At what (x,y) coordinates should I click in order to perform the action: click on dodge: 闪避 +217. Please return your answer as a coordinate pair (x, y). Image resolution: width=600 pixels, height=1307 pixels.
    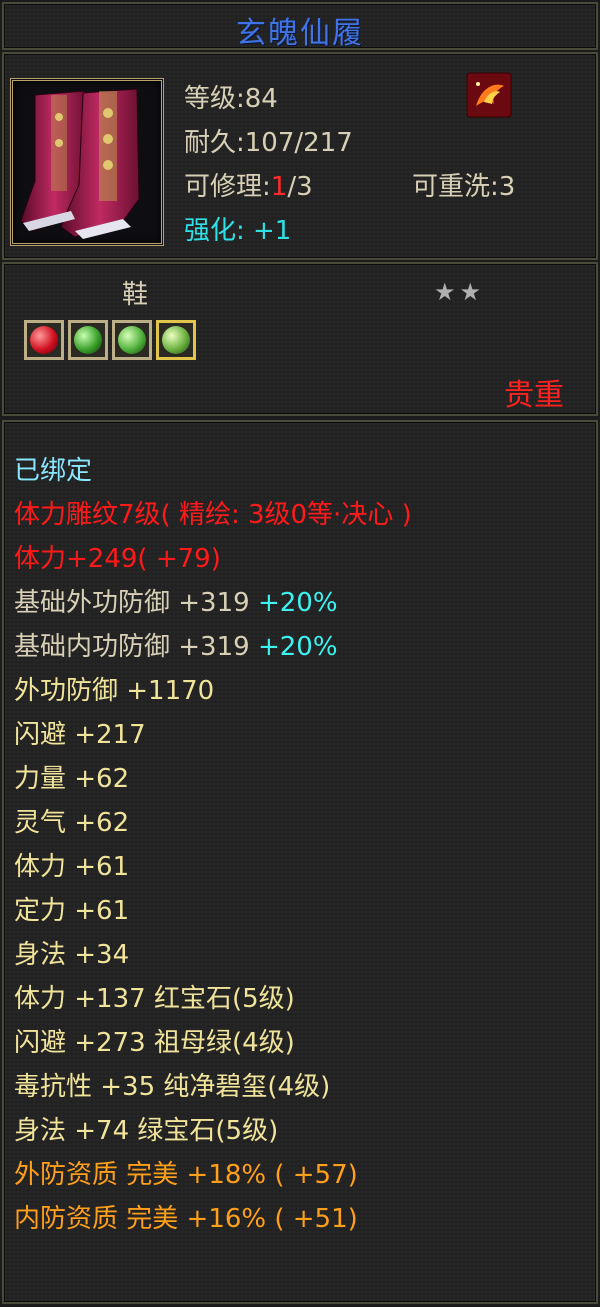
    Looking at the image, I should click on (80, 735).